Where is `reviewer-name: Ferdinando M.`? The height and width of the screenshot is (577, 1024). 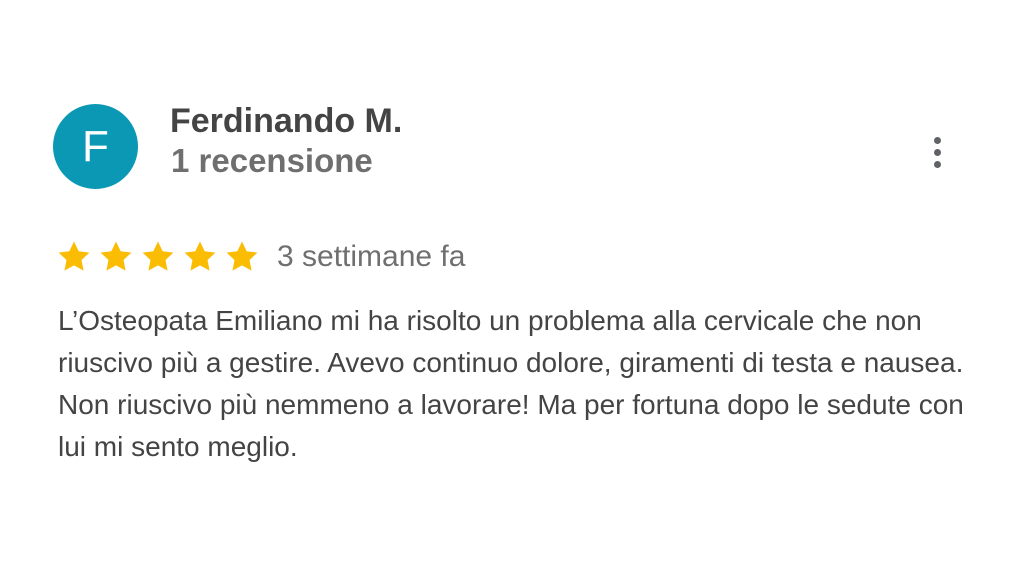 reviewer-name: Ferdinando M. is located at coordinates (286, 121).